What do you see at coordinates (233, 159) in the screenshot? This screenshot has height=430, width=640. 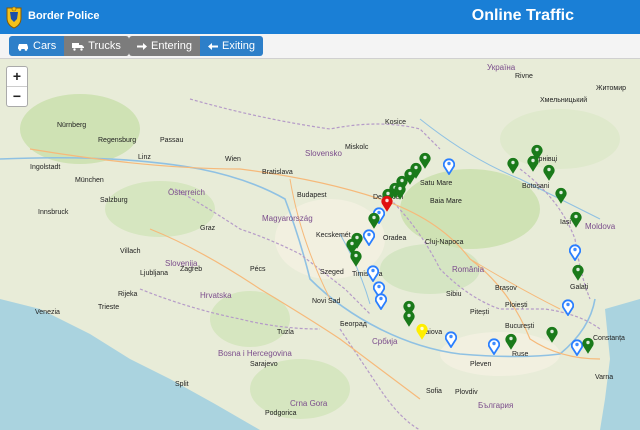 I see `city-label: Wien` at bounding box center [233, 159].